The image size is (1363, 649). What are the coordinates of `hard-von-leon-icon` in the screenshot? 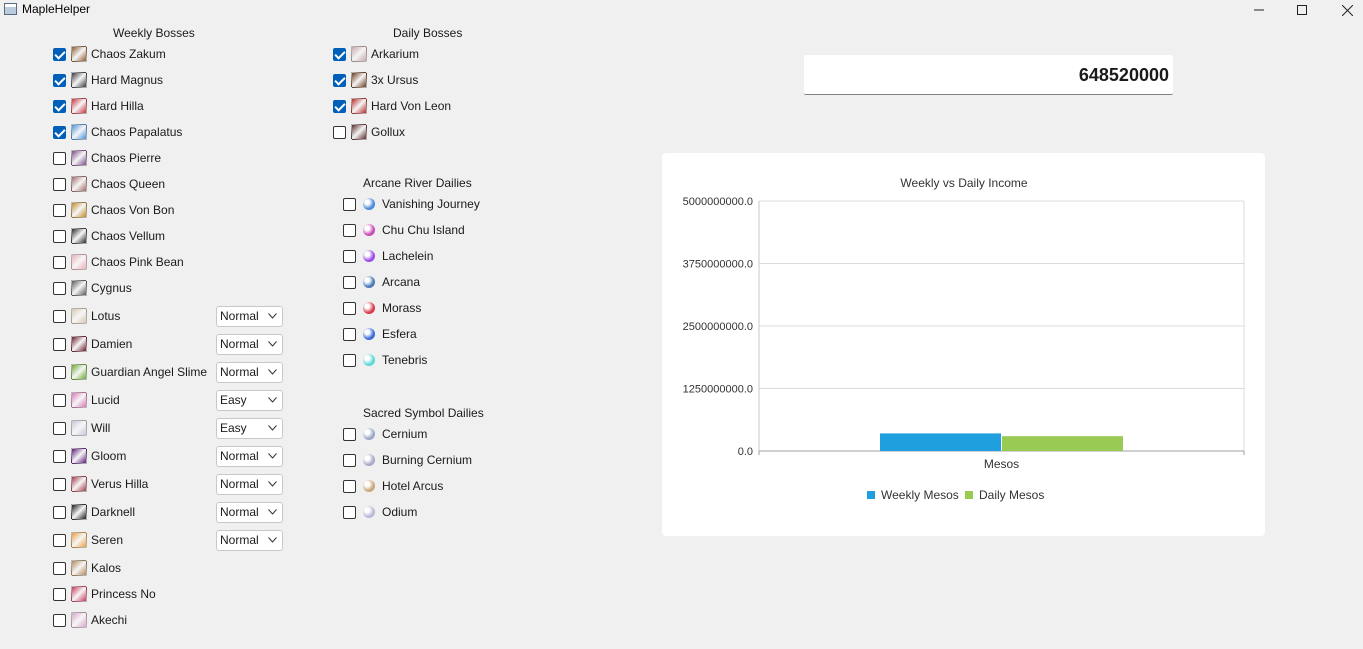 It's located at (359, 106).